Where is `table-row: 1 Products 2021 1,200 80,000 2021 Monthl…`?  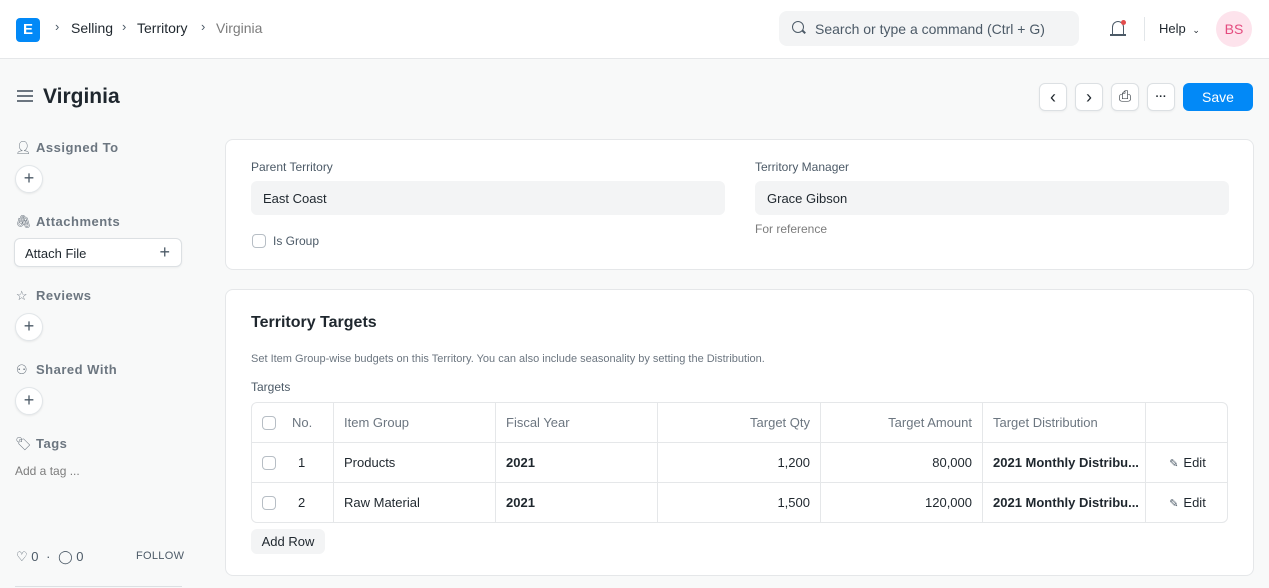
table-row: 1 Products 2021 1,200 80,000 2021 Monthl… is located at coordinates (739, 463).